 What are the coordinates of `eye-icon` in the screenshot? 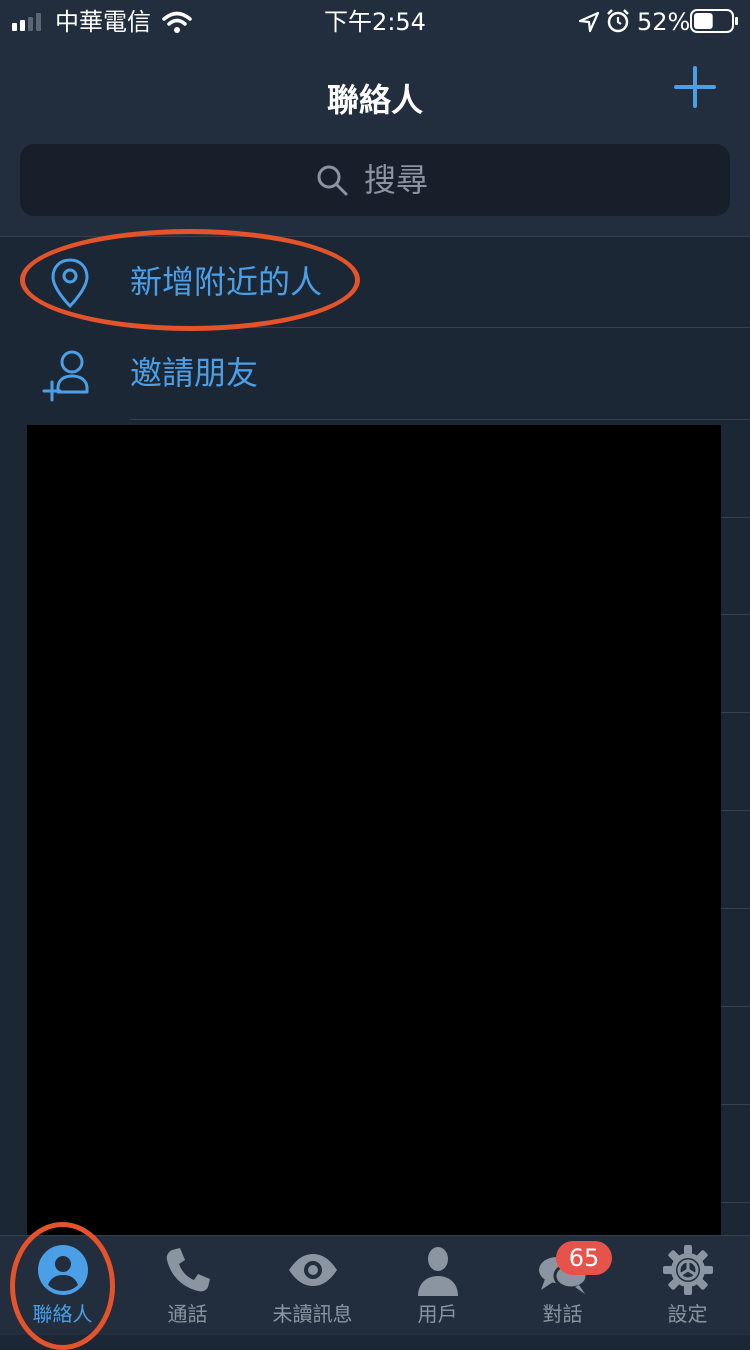 It's located at (313, 1270).